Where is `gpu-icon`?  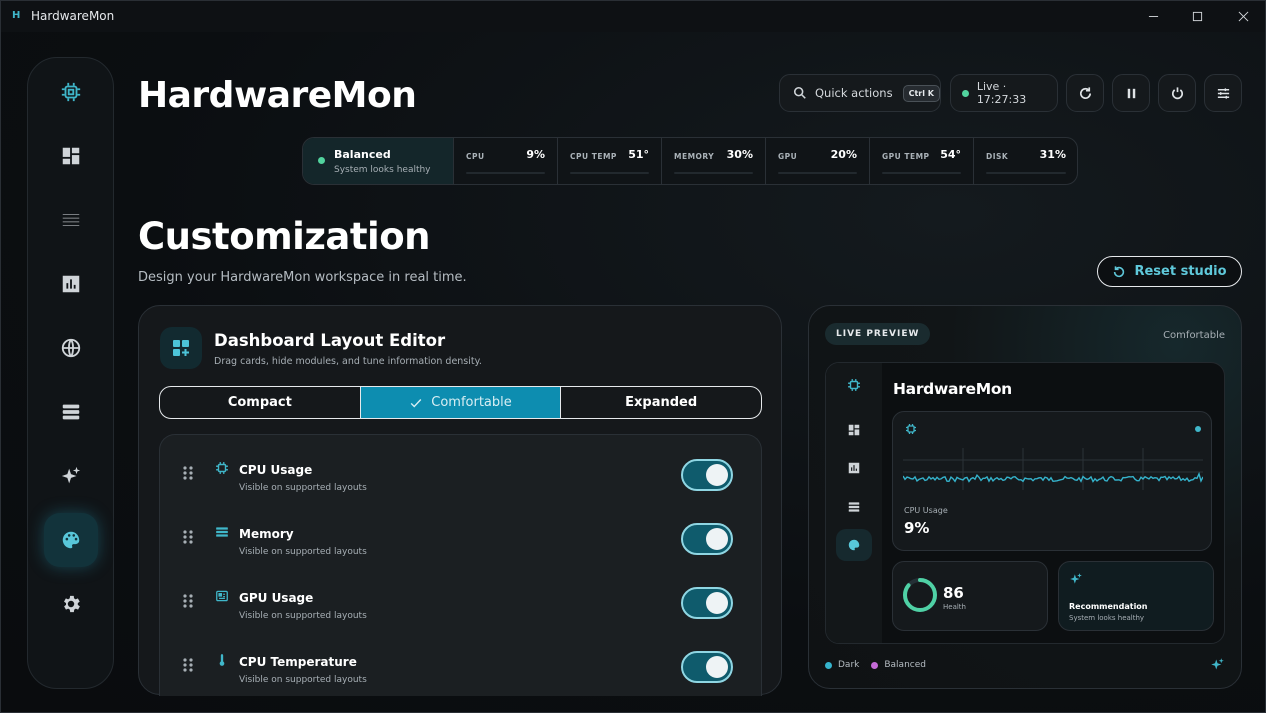
gpu-icon is located at coordinates (222, 596).